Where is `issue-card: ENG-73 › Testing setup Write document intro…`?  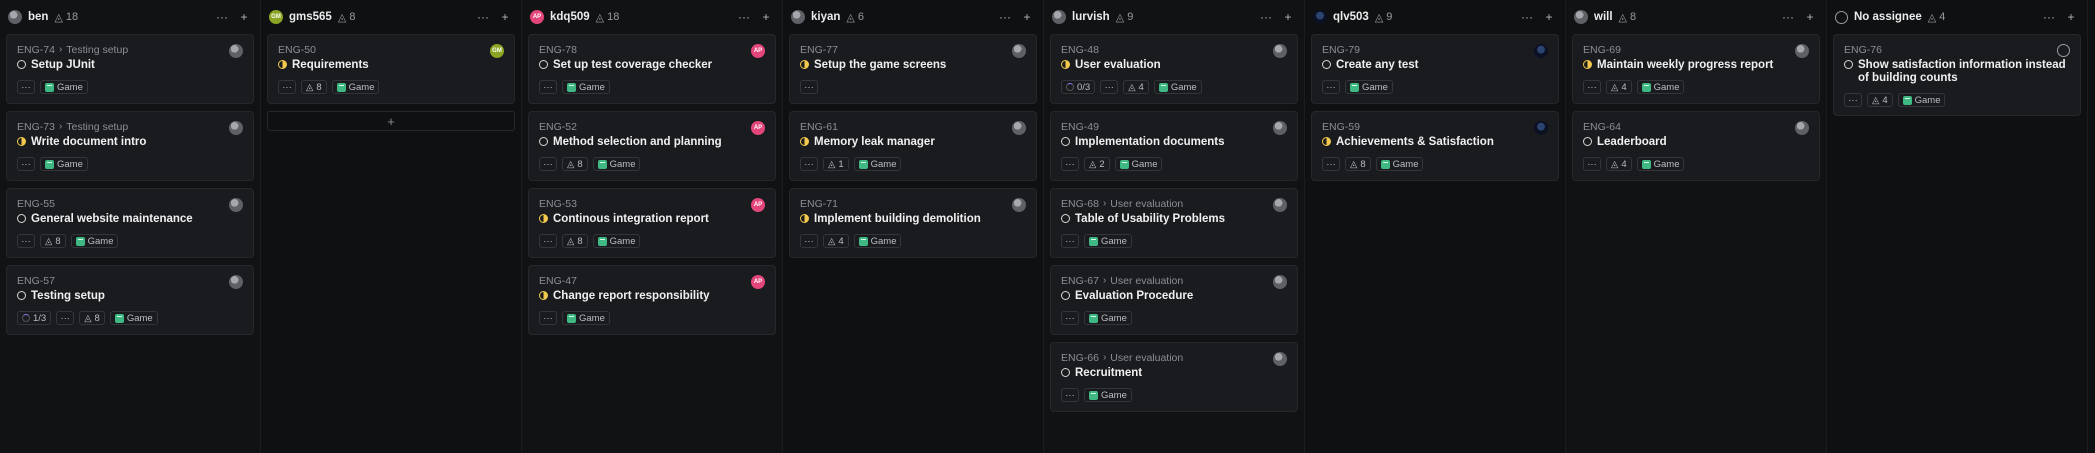 issue-card: ENG-73 › Testing setup Write document intro… is located at coordinates (130, 146).